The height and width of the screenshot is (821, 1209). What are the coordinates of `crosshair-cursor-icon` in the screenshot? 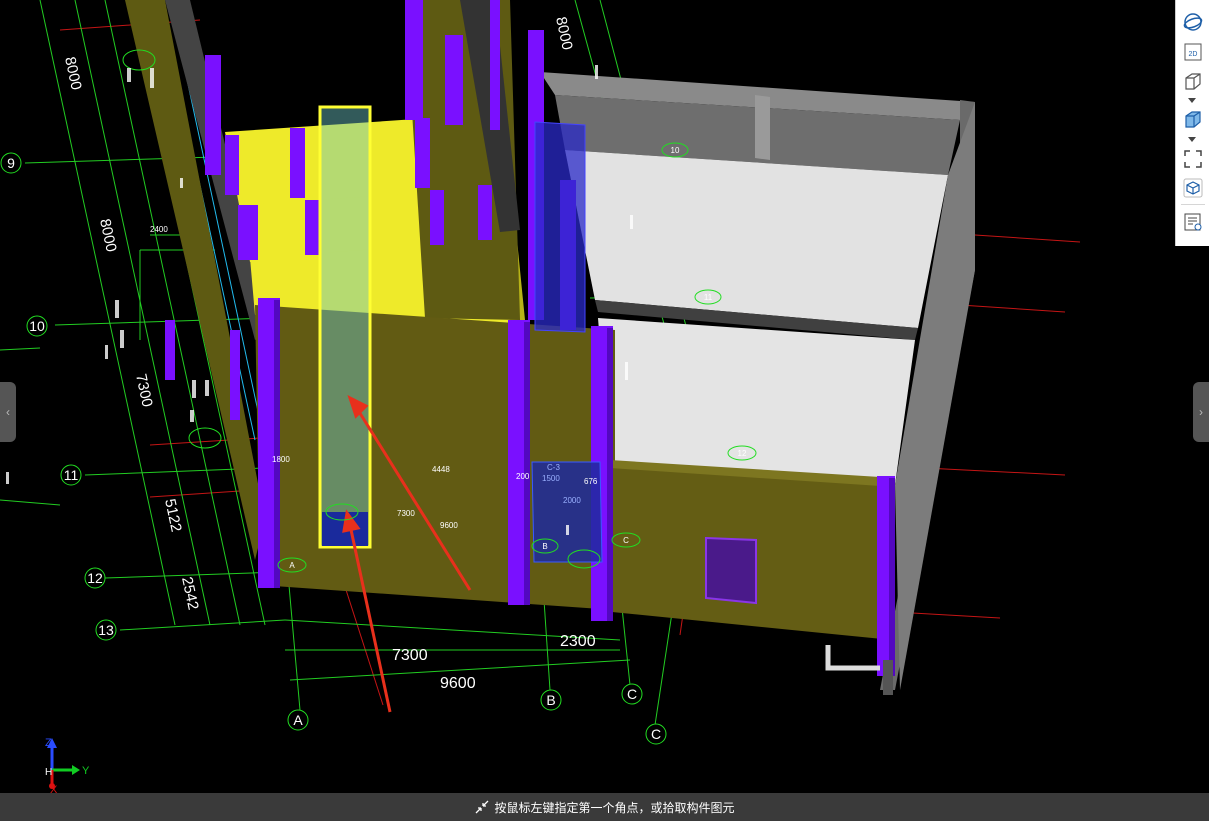 It's located at (482, 807).